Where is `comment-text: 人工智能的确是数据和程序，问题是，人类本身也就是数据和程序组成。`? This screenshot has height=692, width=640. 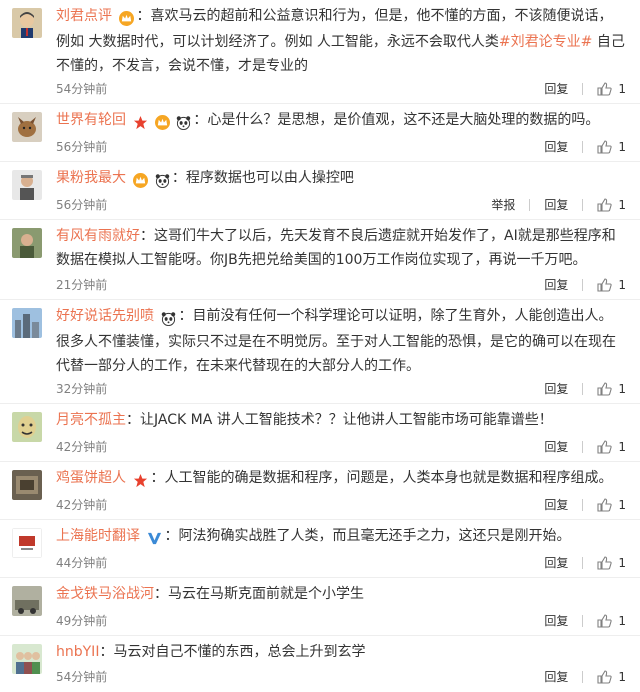
comment-text: 人工智能的确是数据和程序，问题是，人类本身也就是数据和程序组成。 is located at coordinates (388, 478).